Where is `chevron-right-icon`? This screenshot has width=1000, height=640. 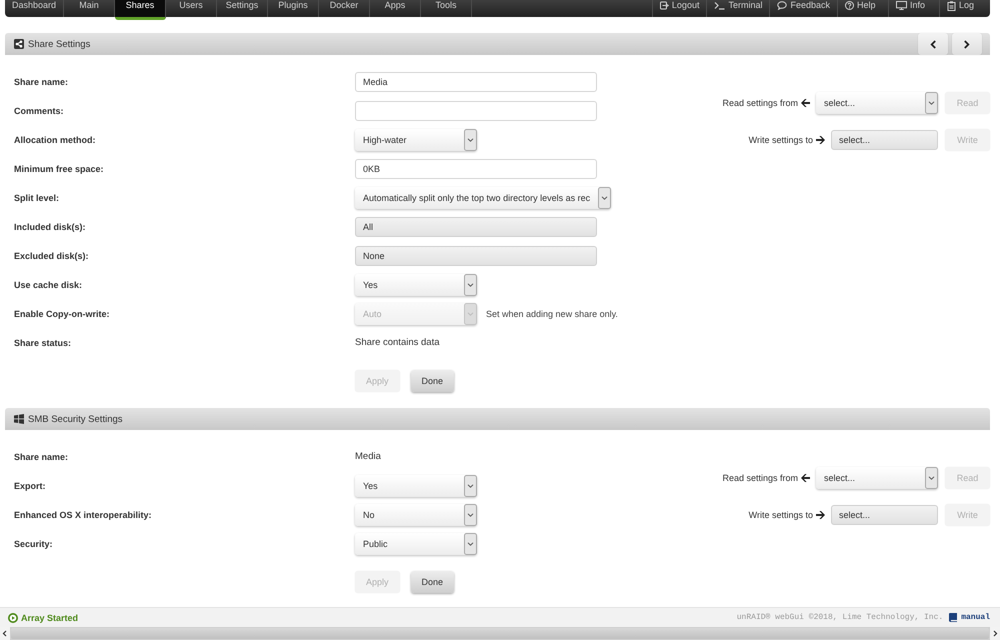 chevron-right-icon is located at coordinates (967, 44).